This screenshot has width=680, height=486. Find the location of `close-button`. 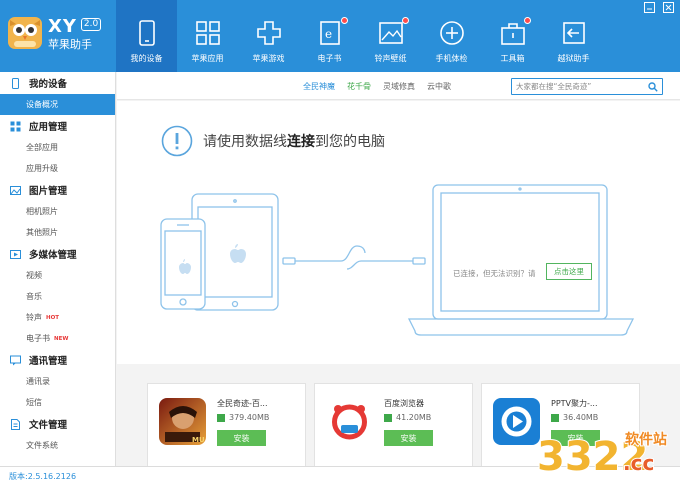

close-button is located at coordinates (668, 7).